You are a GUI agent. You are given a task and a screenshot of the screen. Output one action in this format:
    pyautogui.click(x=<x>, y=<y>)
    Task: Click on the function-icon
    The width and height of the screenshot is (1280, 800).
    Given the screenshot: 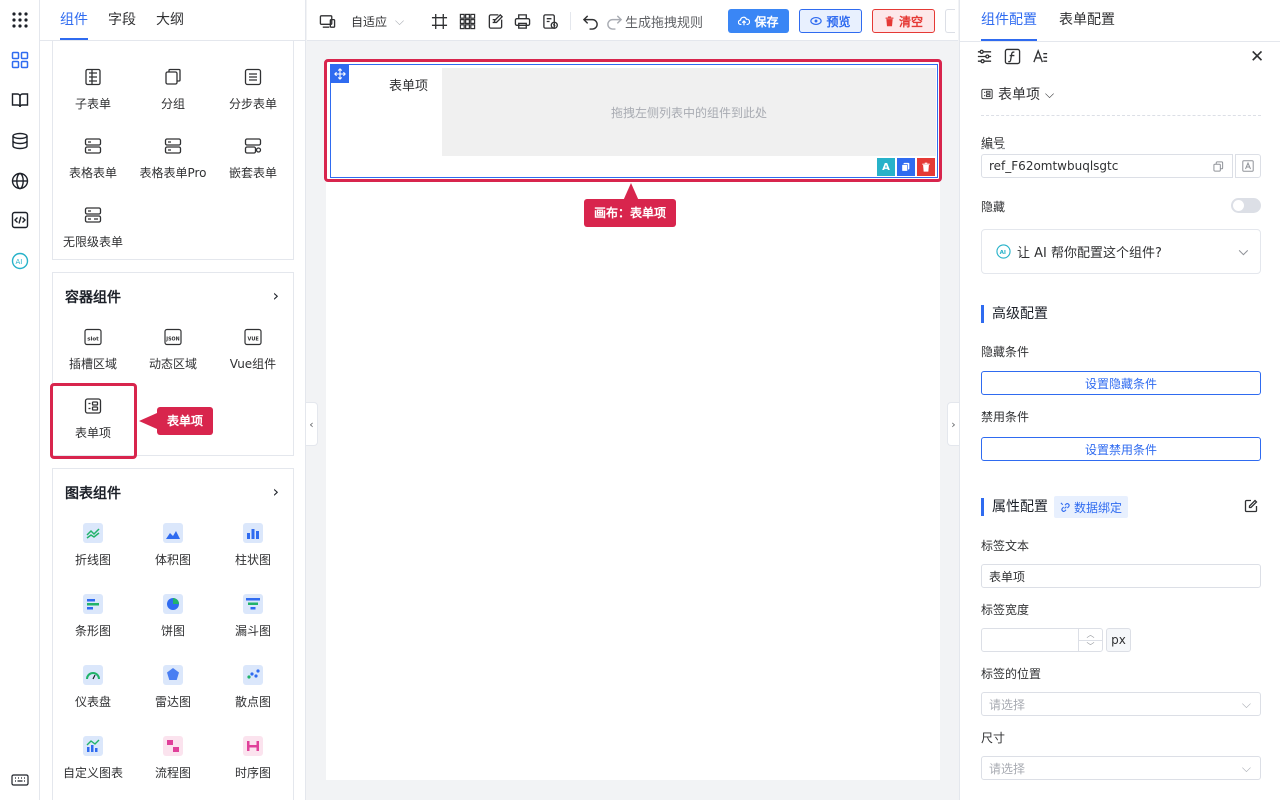 What is the action you would take?
    pyautogui.click(x=1012, y=58)
    